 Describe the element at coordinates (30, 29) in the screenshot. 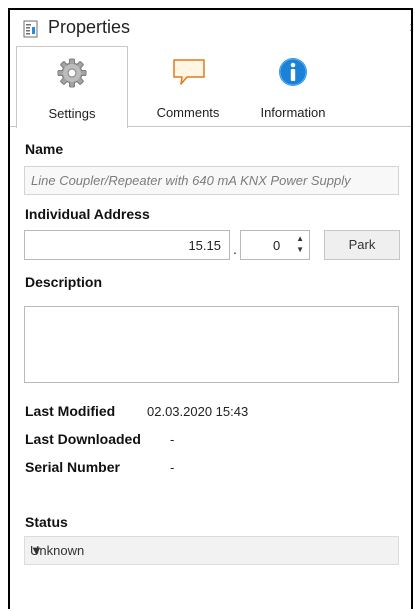

I see `properties-document-icon` at that location.